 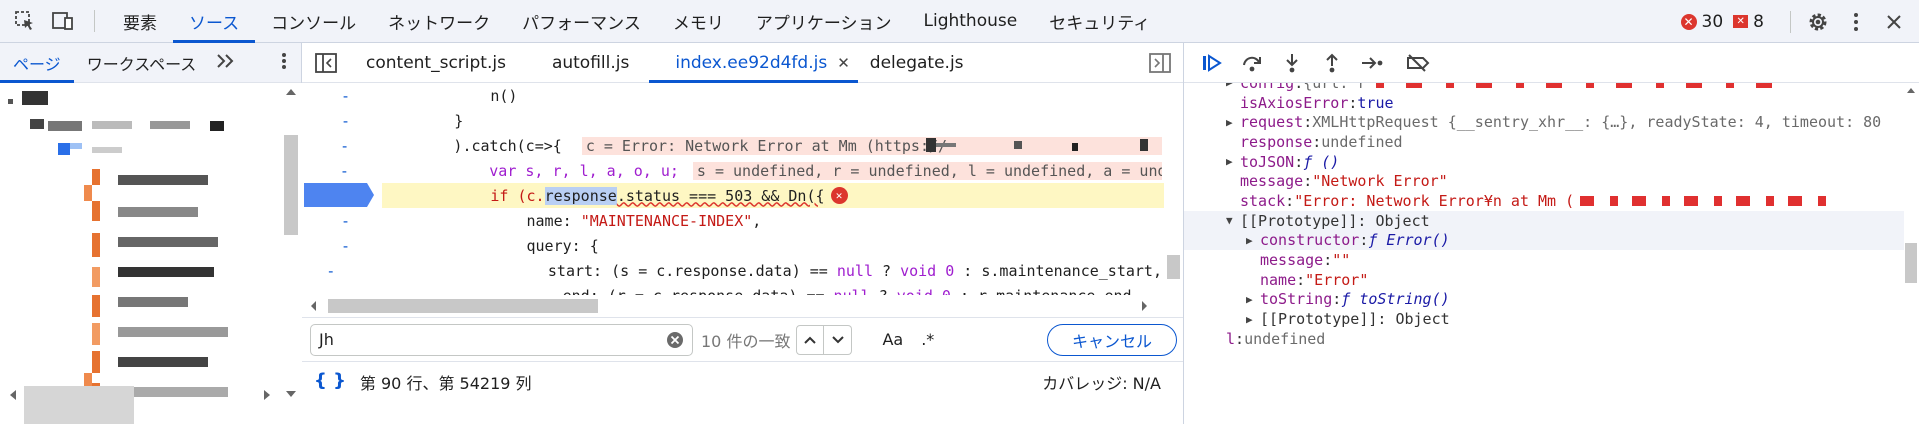 What do you see at coordinates (1544, 220) in the screenshot?
I see `scope-row-prototype: ▼ [[Prototype]]: Object` at bounding box center [1544, 220].